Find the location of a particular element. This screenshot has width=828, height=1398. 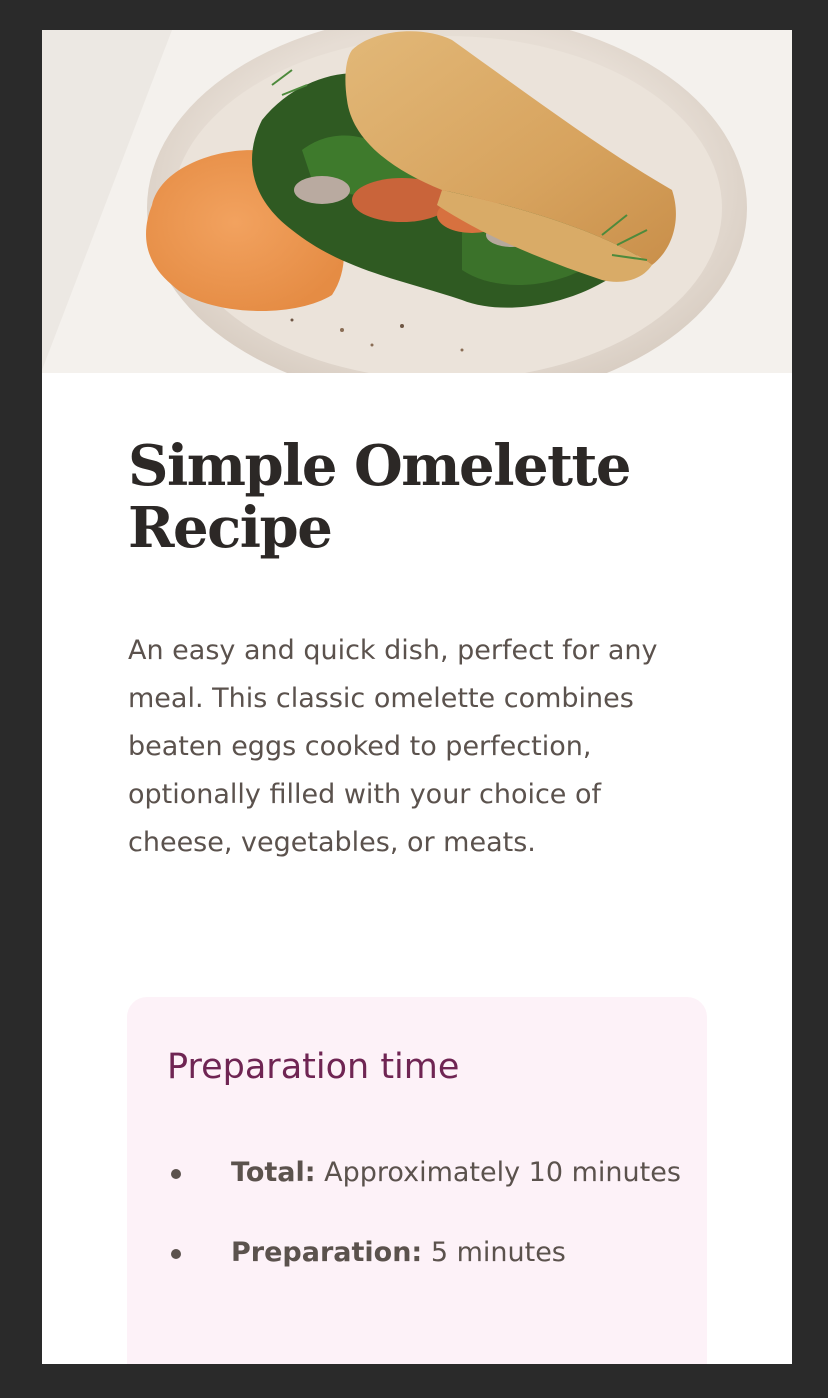

list-item-total: Total: Approximately 10 minutes is located at coordinates (427, 1173).